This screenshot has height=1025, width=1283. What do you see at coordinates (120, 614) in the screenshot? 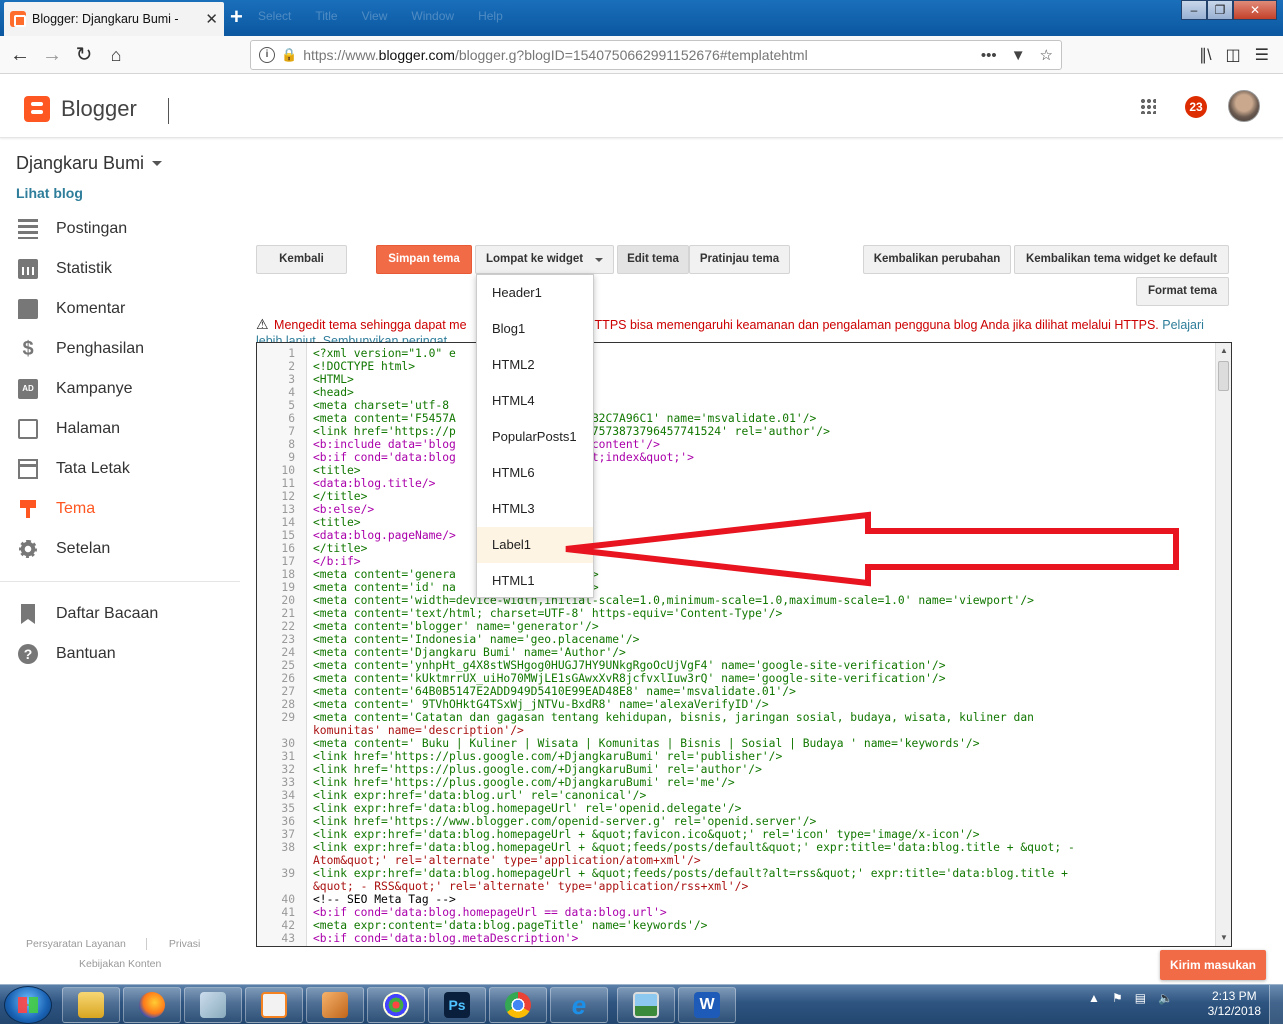
I see `sidebar-item-daftar-bacaan: Daftar Bacaan` at bounding box center [120, 614].